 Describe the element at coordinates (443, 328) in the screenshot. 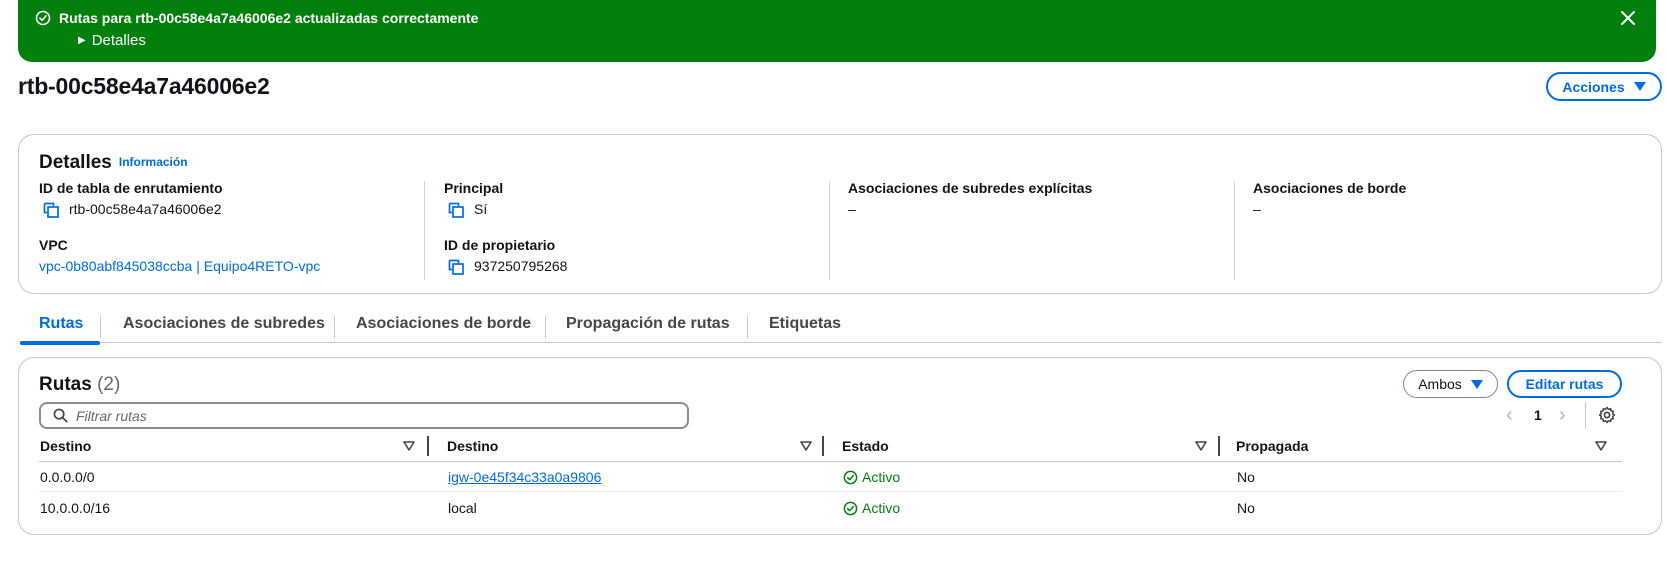

I see `tab-edge-associations: Asociaciones de borde` at that location.